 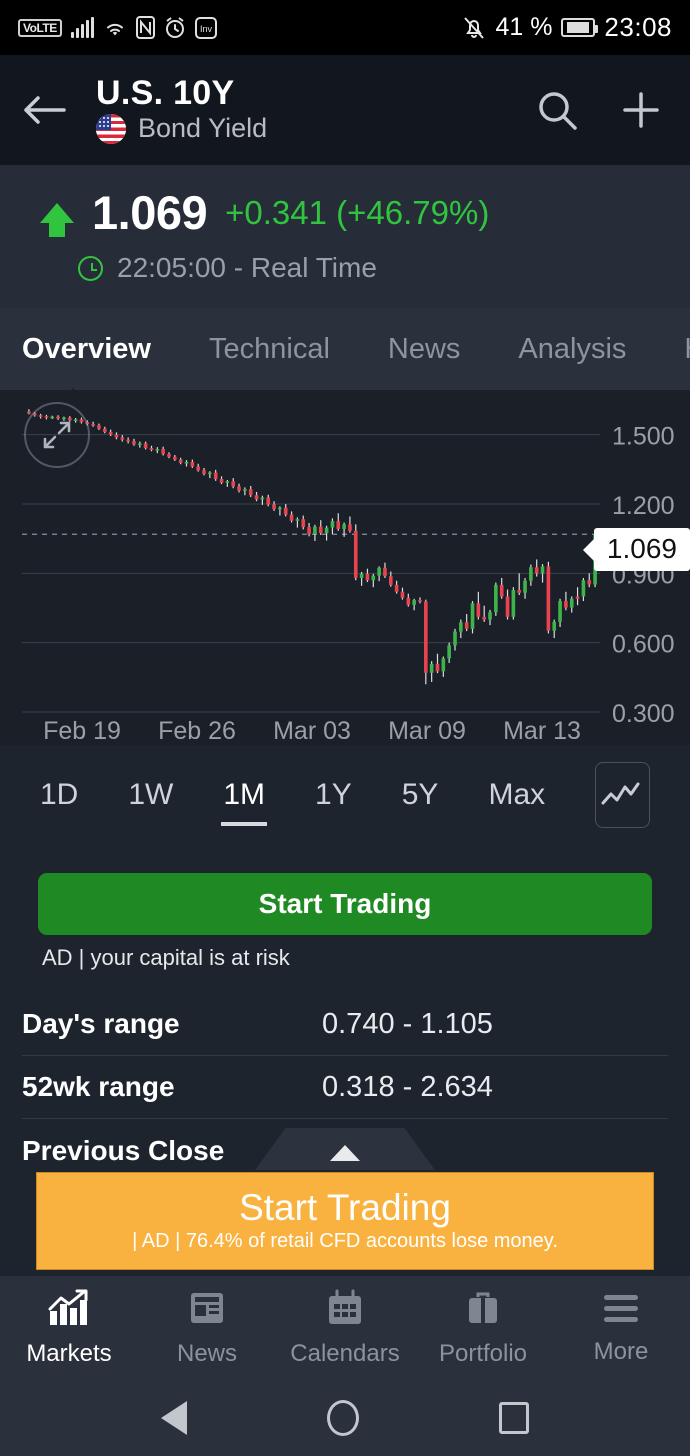 What do you see at coordinates (580, 27) in the screenshot?
I see `battery-charging-icon` at bounding box center [580, 27].